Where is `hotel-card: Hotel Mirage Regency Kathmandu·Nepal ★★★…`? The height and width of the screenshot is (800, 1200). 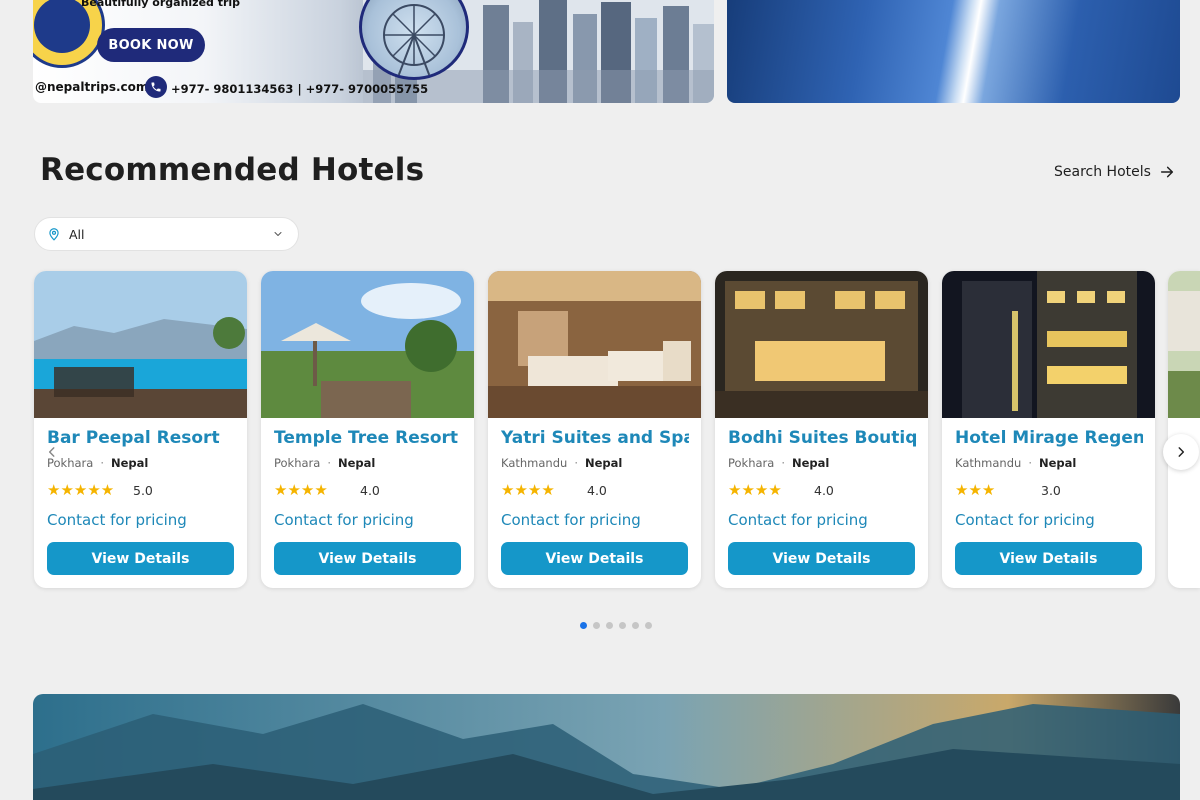
hotel-card: Hotel Mirage Regency Kathmandu·Nepal ★★★… is located at coordinates (1048, 429).